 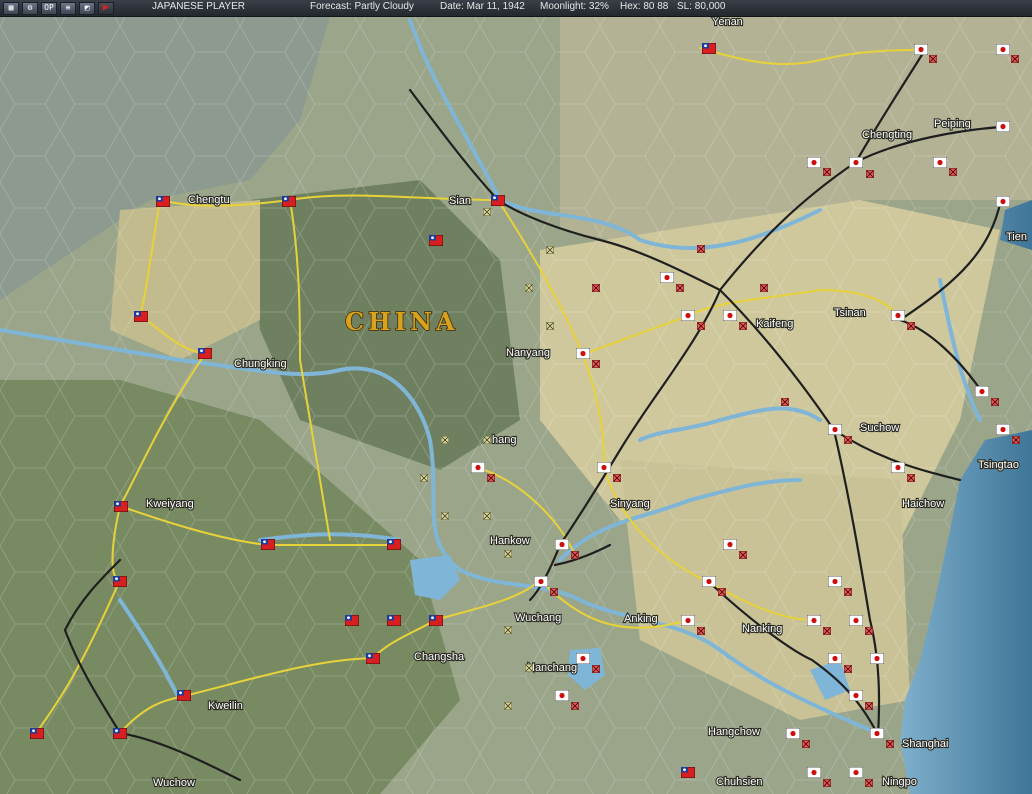 I want to click on date-label: Date: Mar 11, 1942, so click(x=482, y=6).